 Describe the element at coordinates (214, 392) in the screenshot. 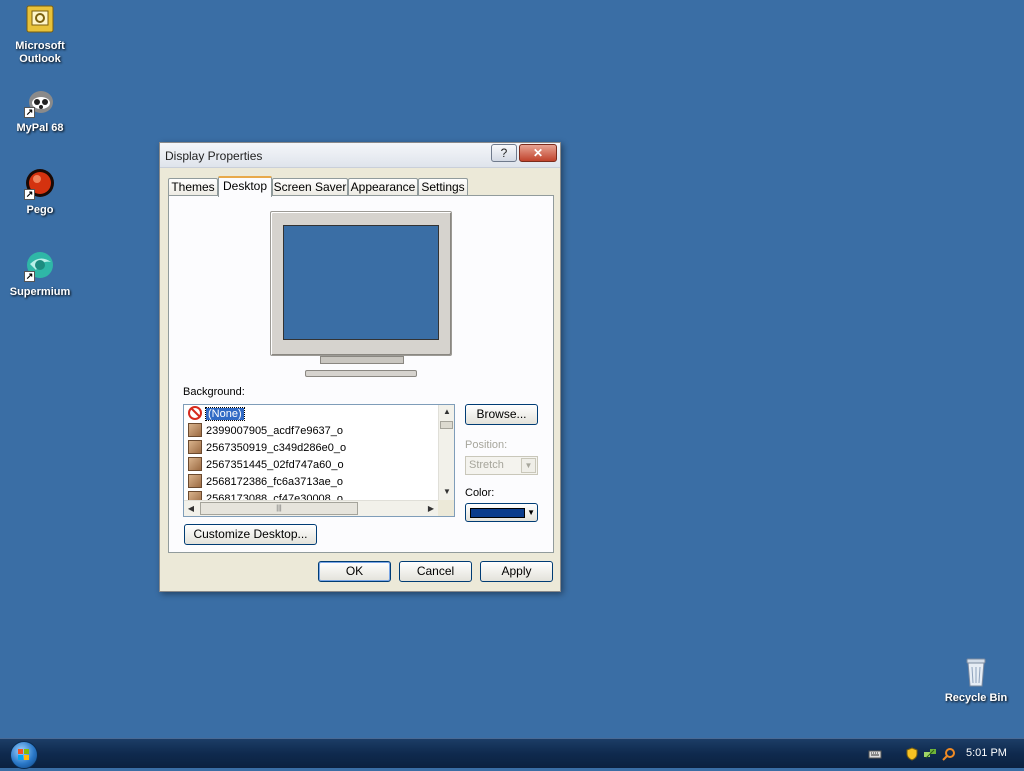

I see `background-label: Background:` at that location.